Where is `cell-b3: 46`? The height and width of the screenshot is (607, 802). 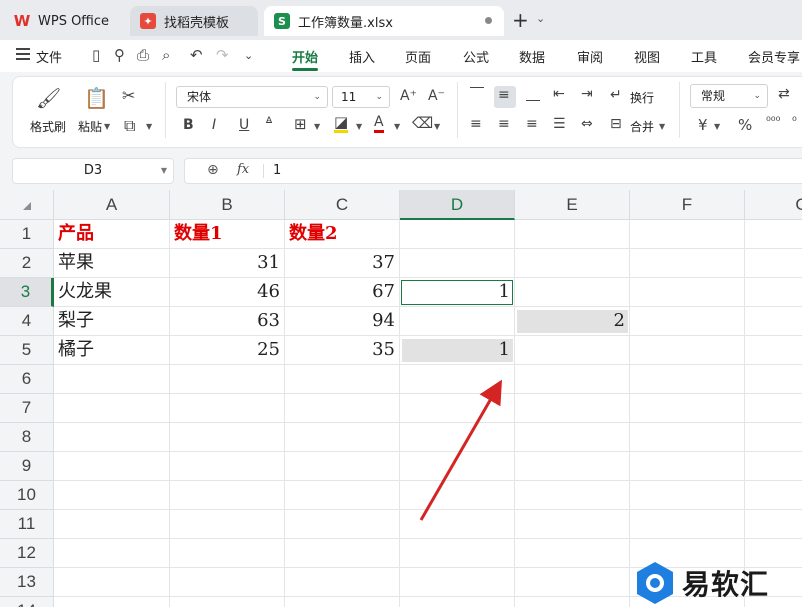
cell-b3: 46 is located at coordinates (227, 292).